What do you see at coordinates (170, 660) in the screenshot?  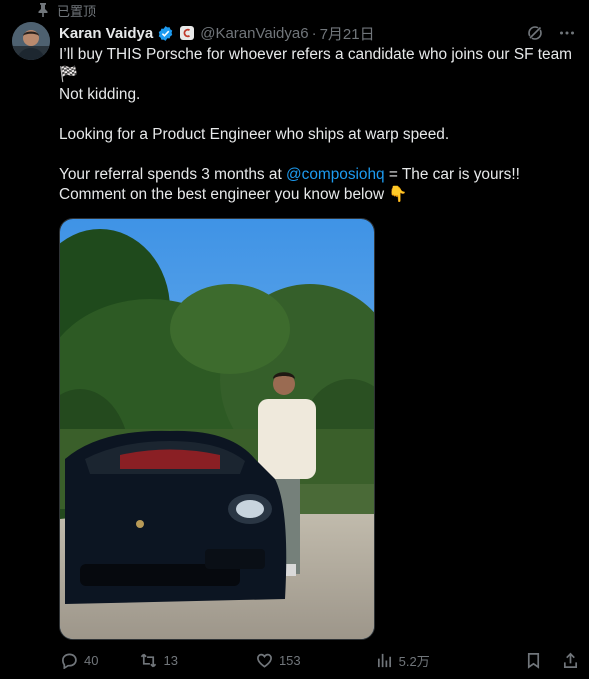 I see `retweet-count: 13` at bounding box center [170, 660].